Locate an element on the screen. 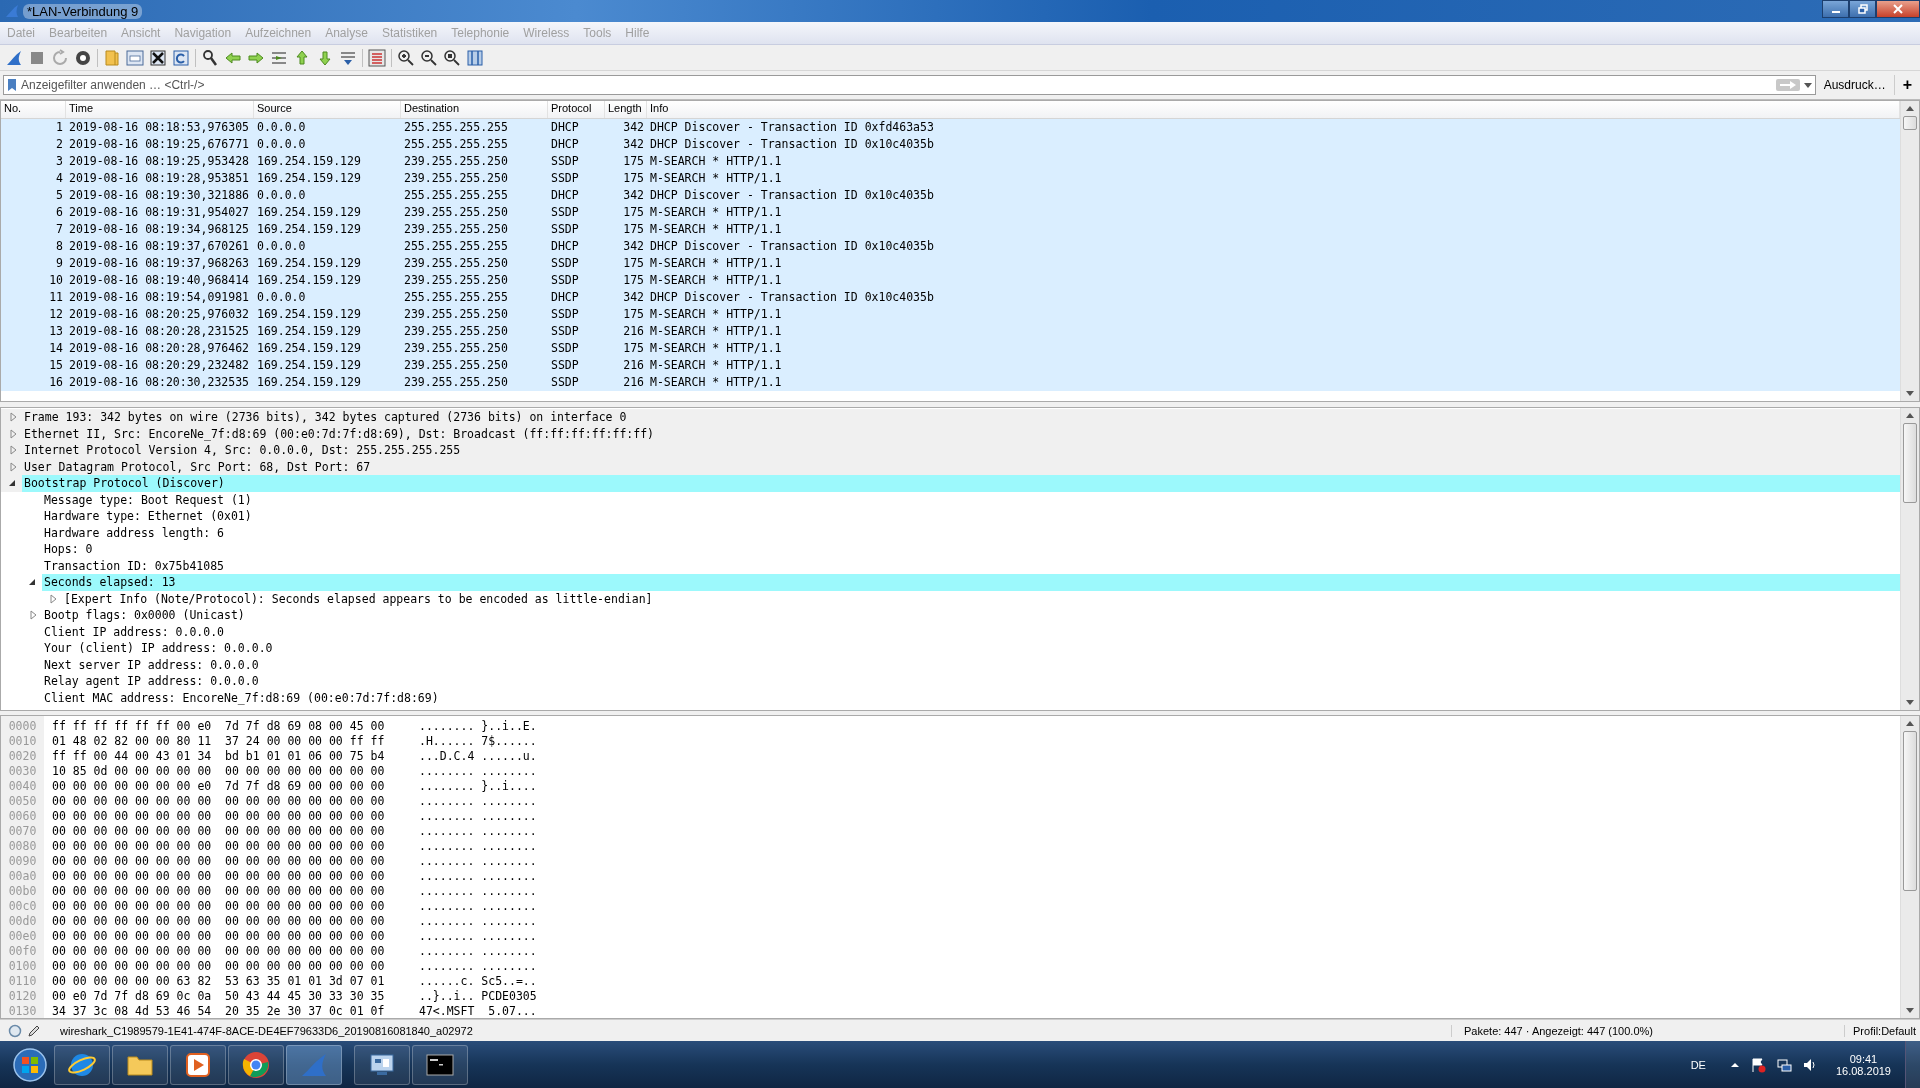  packet-row: 9 2019-08-16 08:19:37,968263 169.254.159.129 239.255.255.250 SSDP 175 M-SEARCH * HTTP/1.1 is located at coordinates (950, 263).